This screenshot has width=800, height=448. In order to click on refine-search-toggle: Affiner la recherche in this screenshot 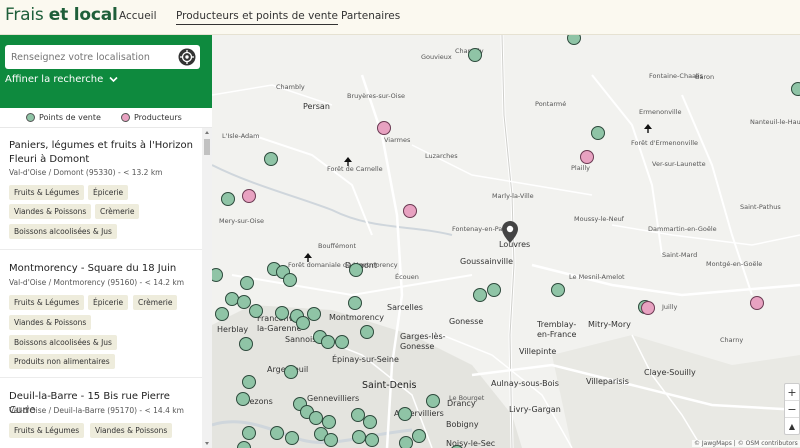, I will do `click(62, 79)`.